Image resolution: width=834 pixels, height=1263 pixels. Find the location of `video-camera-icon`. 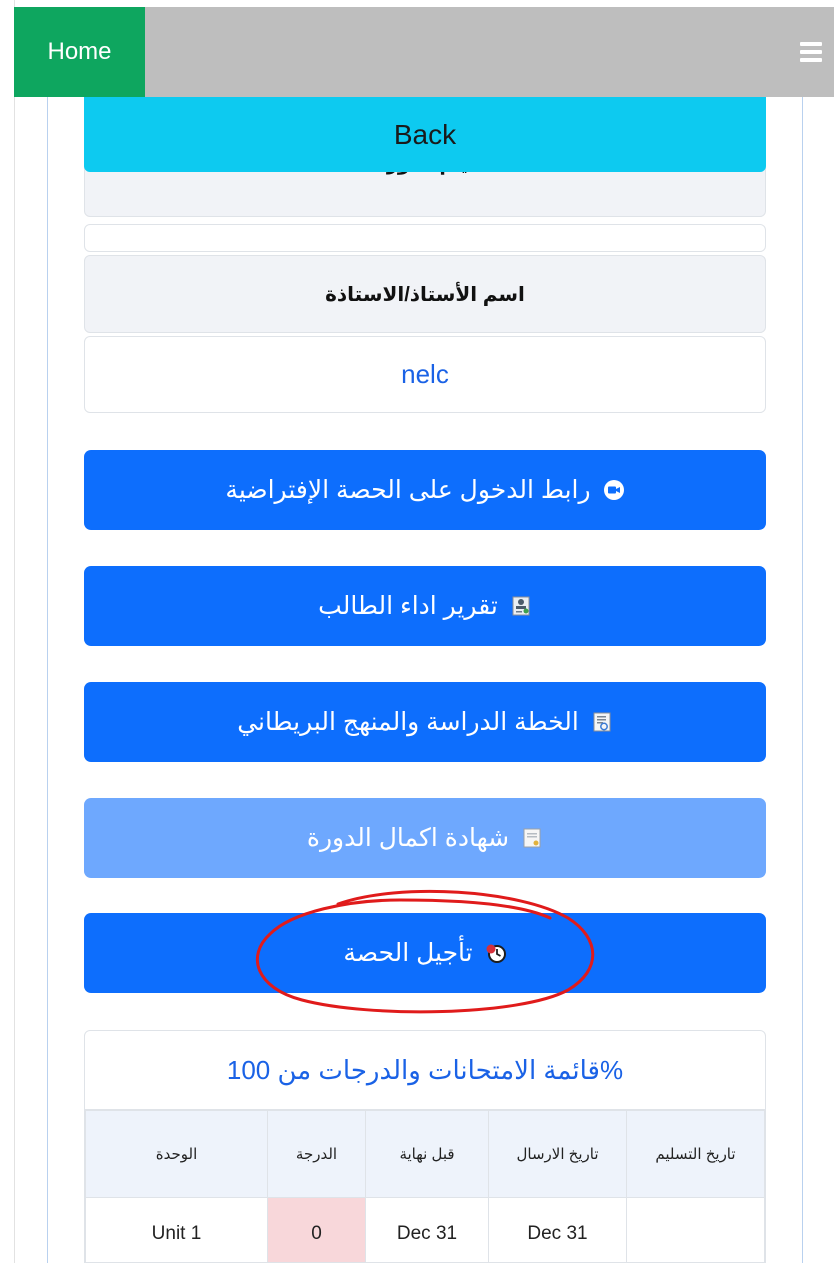

video-camera-icon is located at coordinates (613, 490).